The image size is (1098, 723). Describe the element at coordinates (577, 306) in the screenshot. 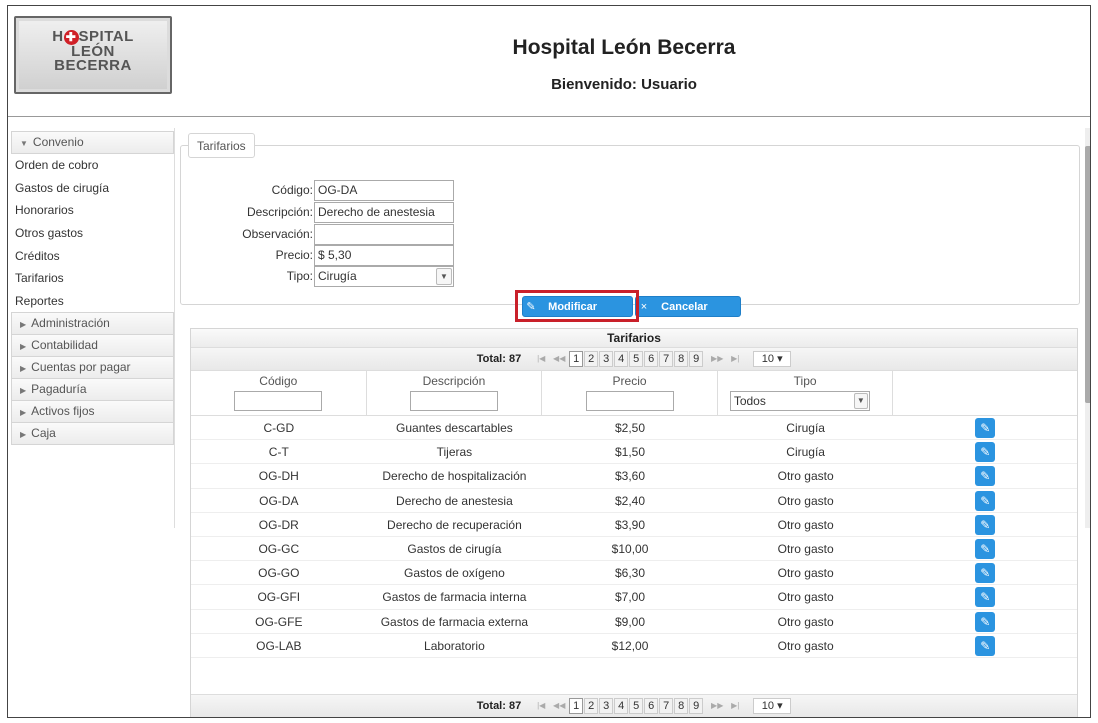

I see `highlight-box` at that location.